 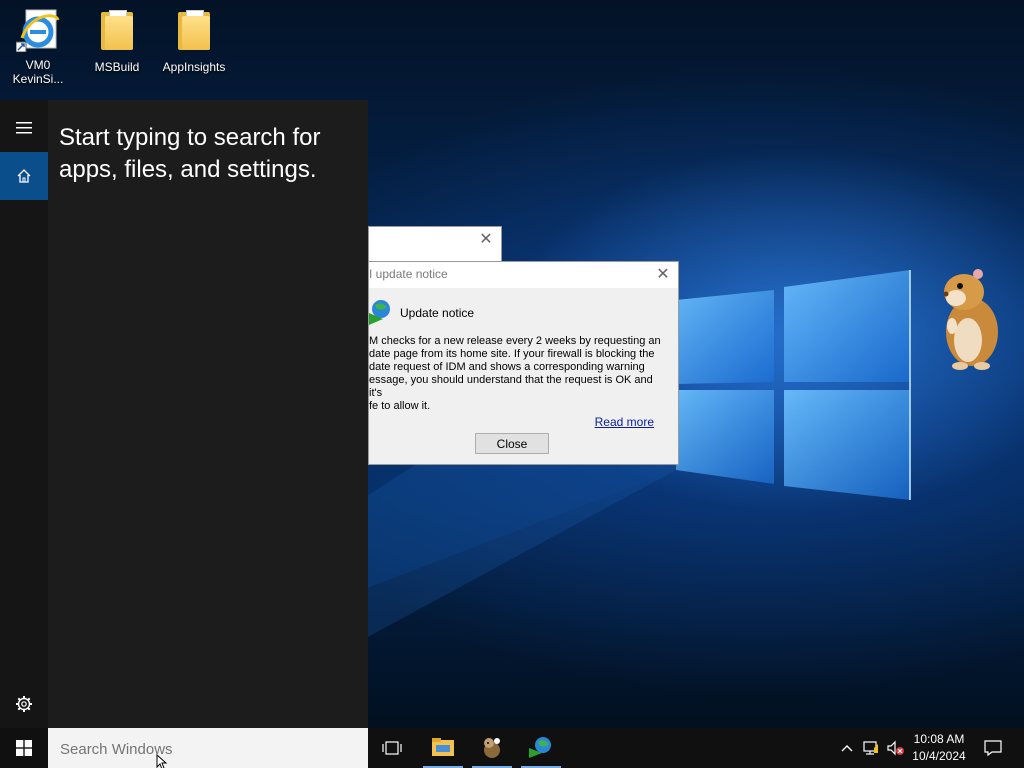 I want to click on hamburger-menu-icon, so click(x=24, y=128).